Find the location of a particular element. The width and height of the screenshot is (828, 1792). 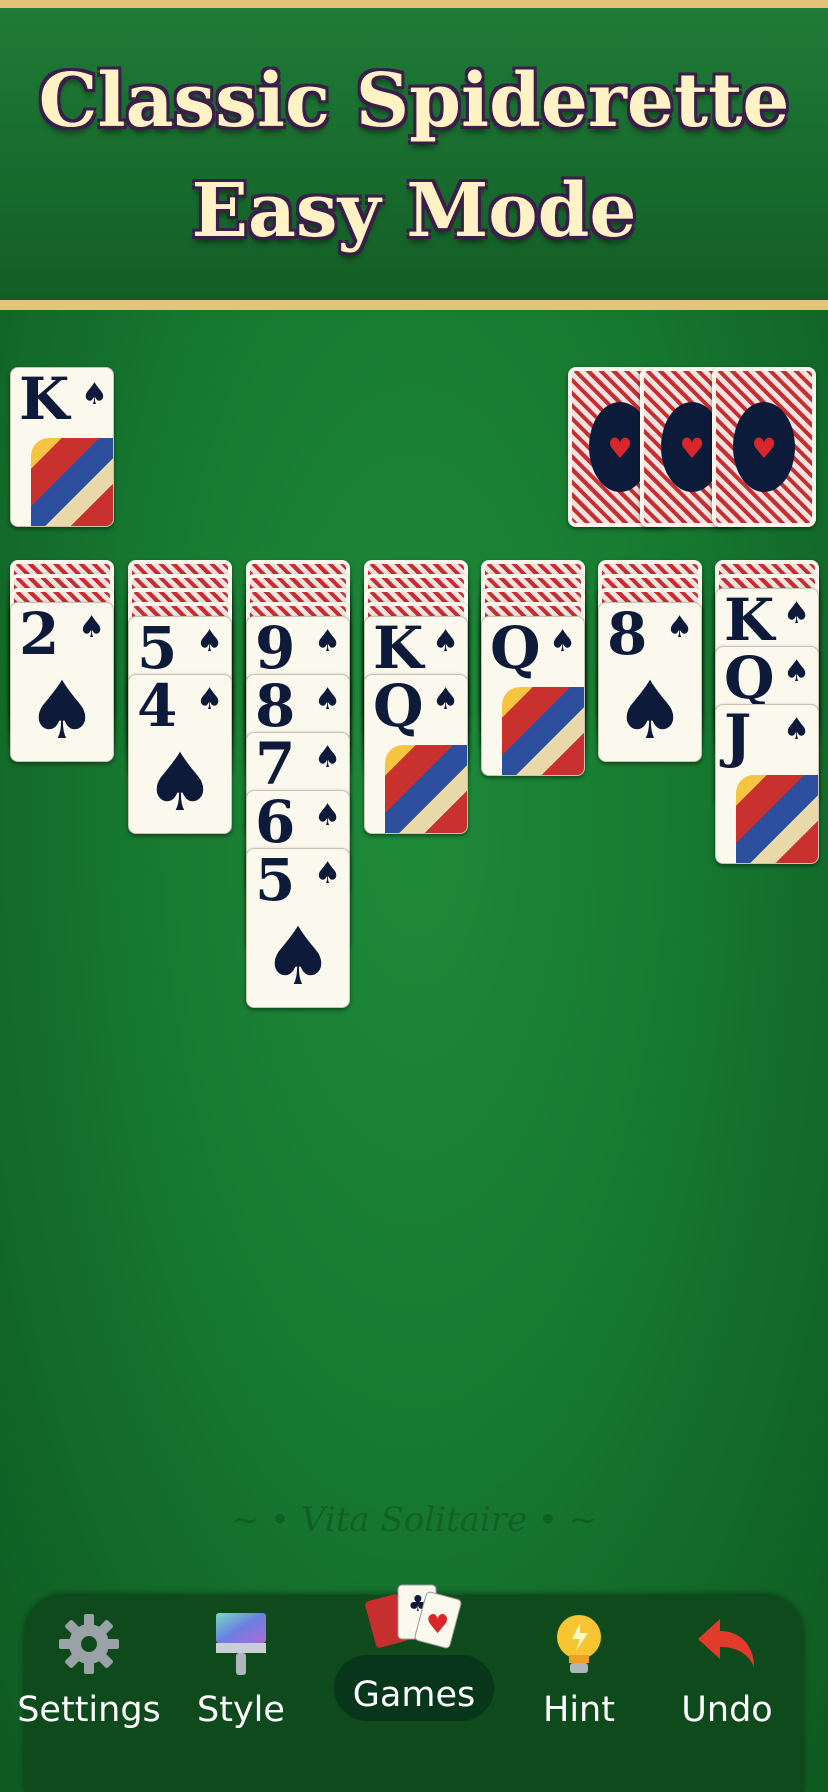

style-button: Style is located at coordinates (241, 1693).